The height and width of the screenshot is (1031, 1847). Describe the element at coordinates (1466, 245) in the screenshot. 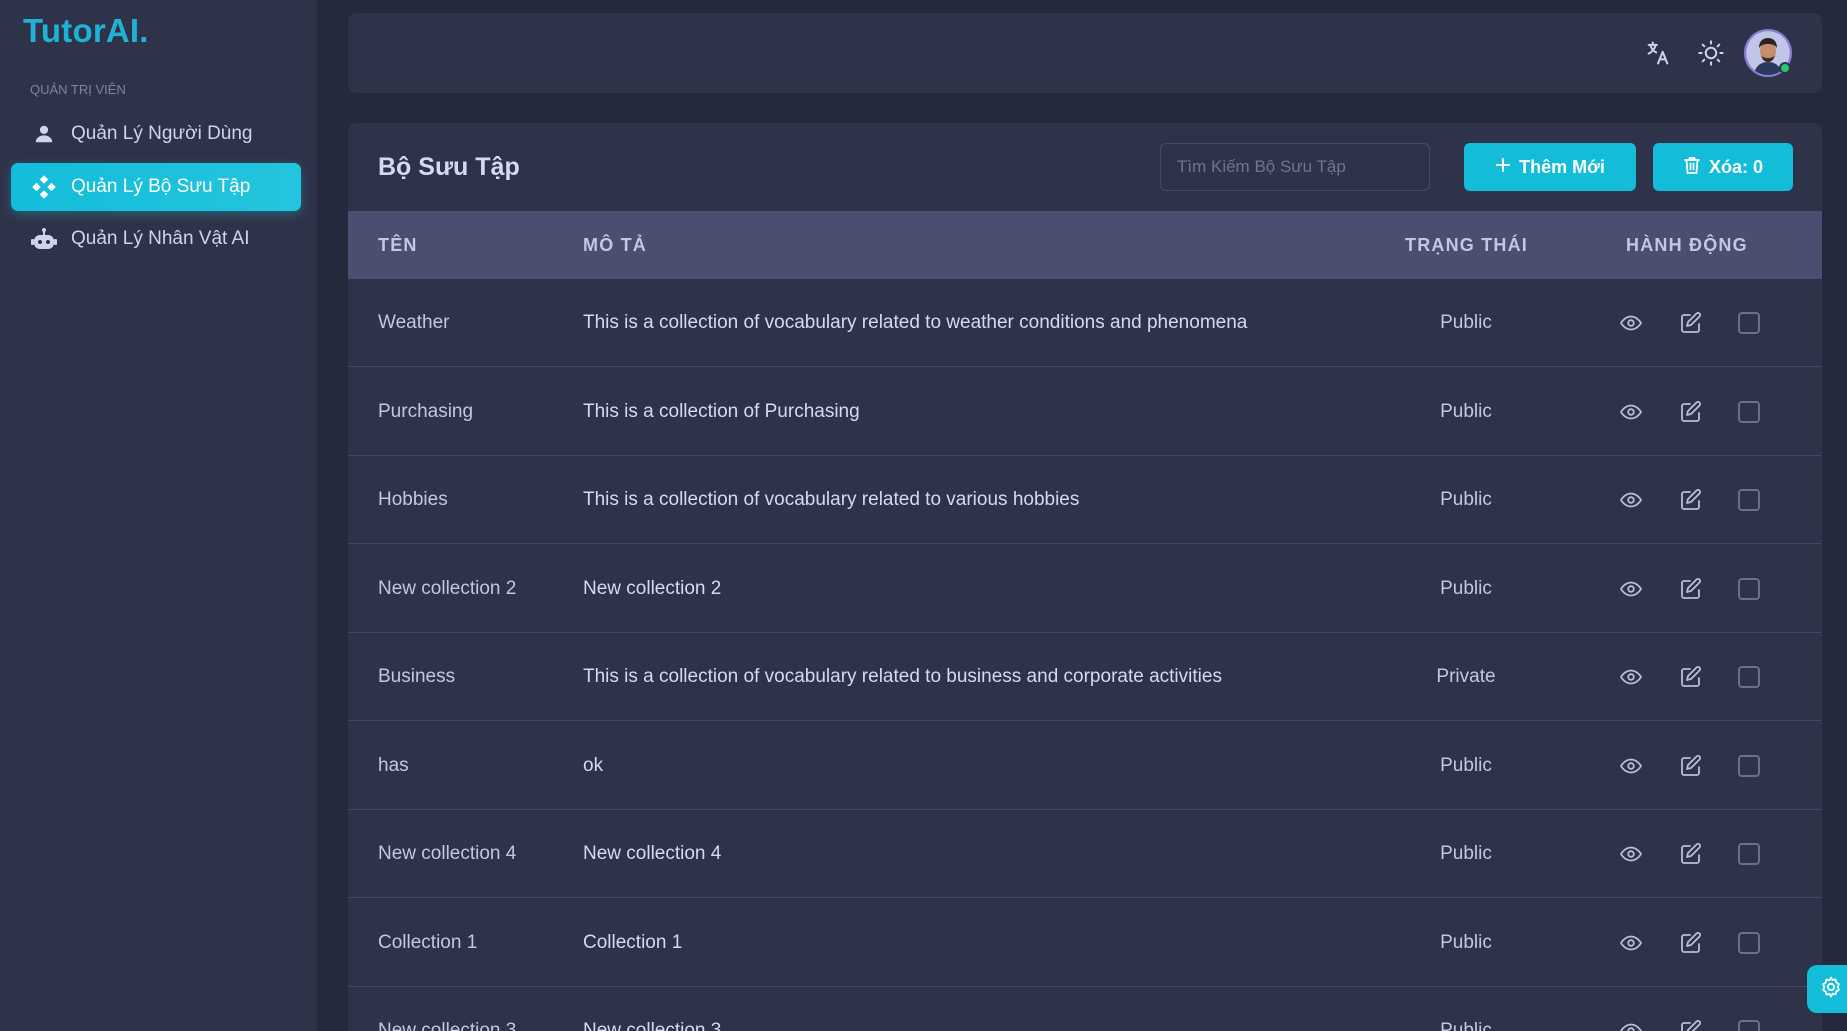

I see `column-header-status: TRẠNG THÁI` at that location.